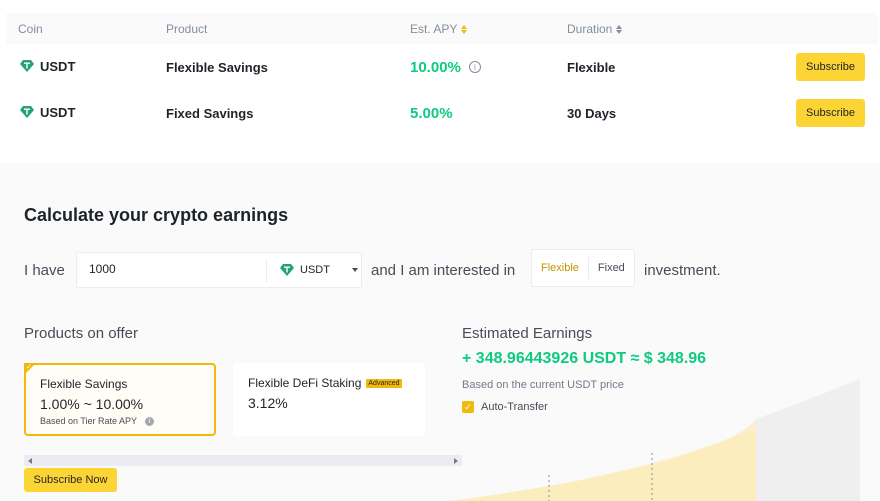  What do you see at coordinates (354, 270) in the screenshot?
I see `chevron-down-icon` at bounding box center [354, 270].